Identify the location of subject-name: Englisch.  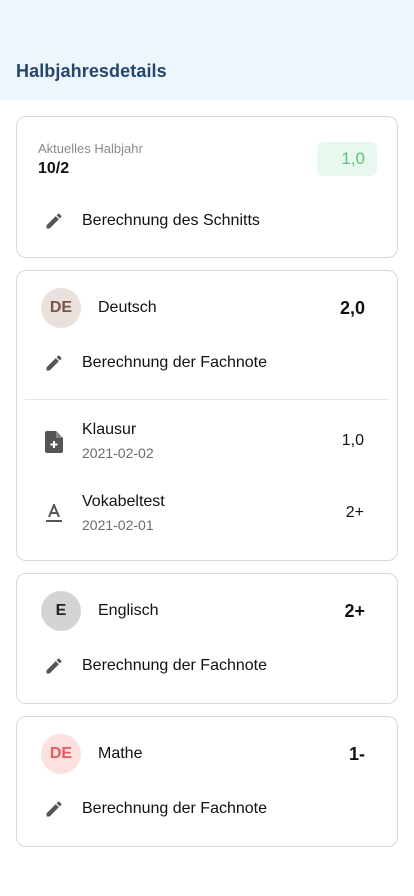
(128, 610).